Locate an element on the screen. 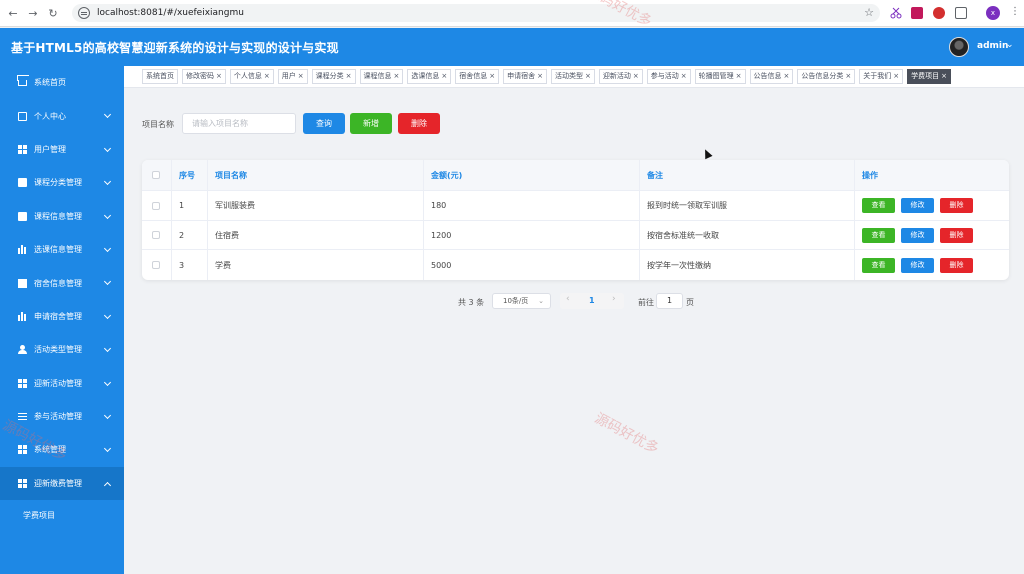  cell-actions: 查看 修改 删除 is located at coordinates (932, 265).